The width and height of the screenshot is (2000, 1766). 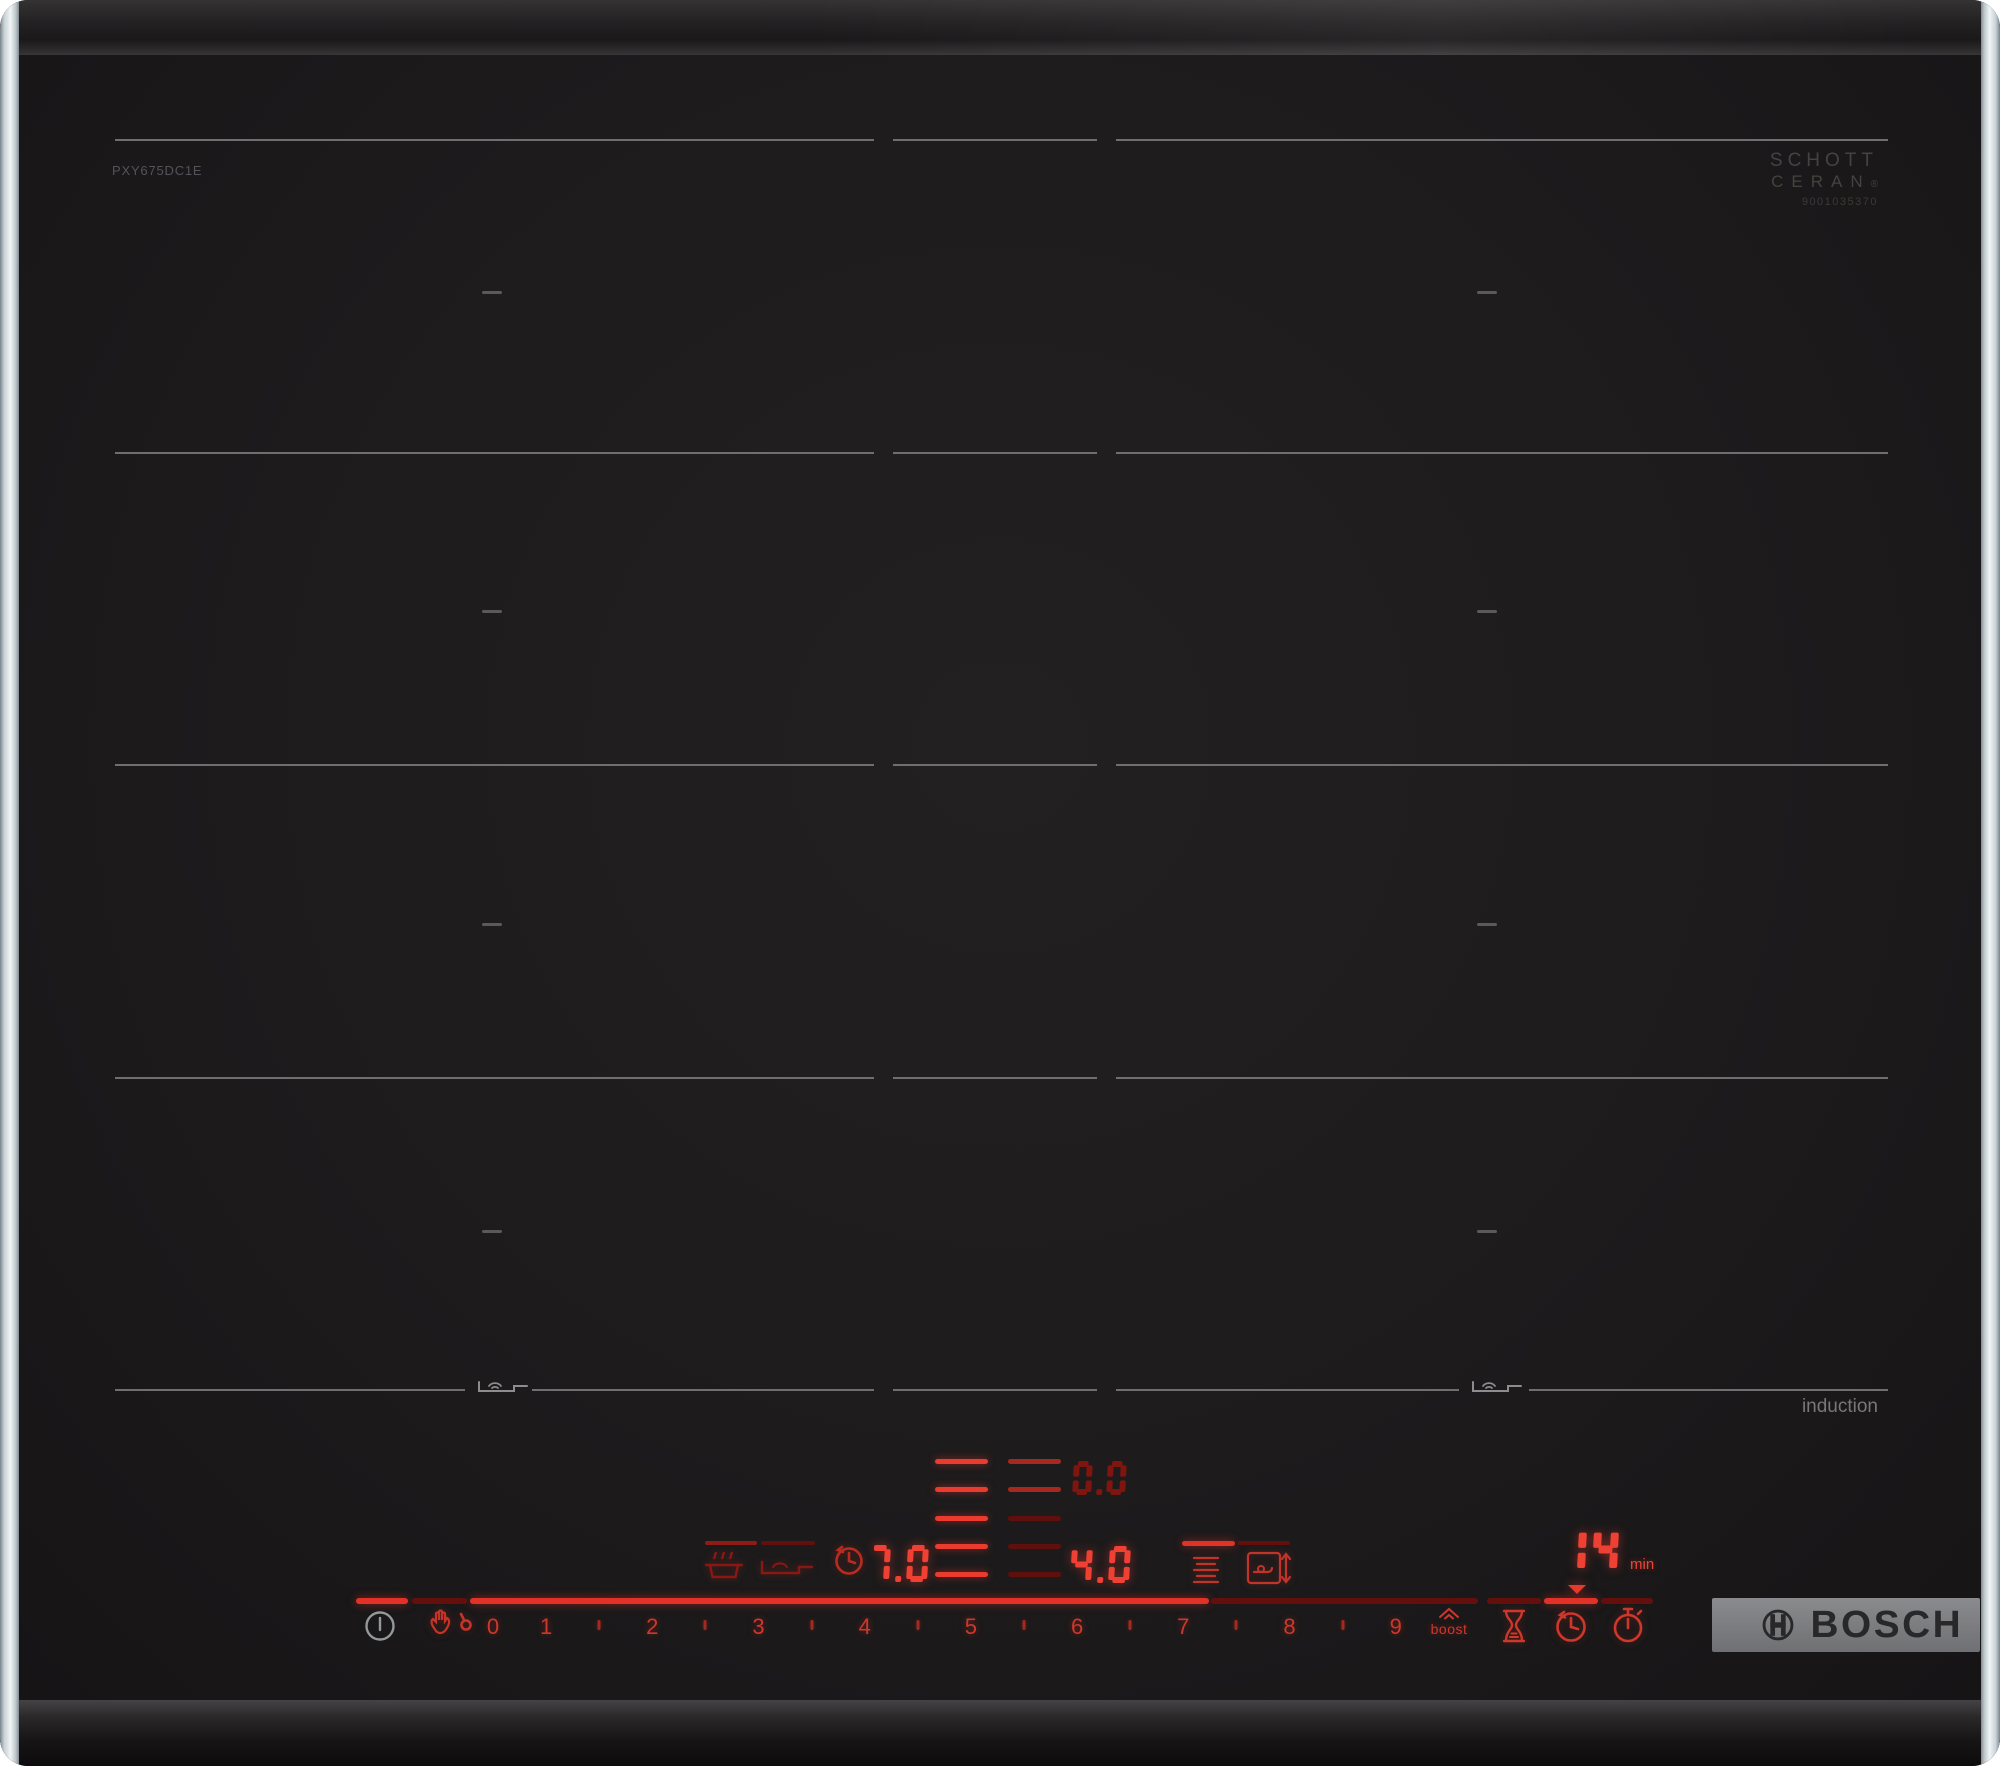 I want to click on schott-line2: CERAN®, so click(x=1824, y=181).